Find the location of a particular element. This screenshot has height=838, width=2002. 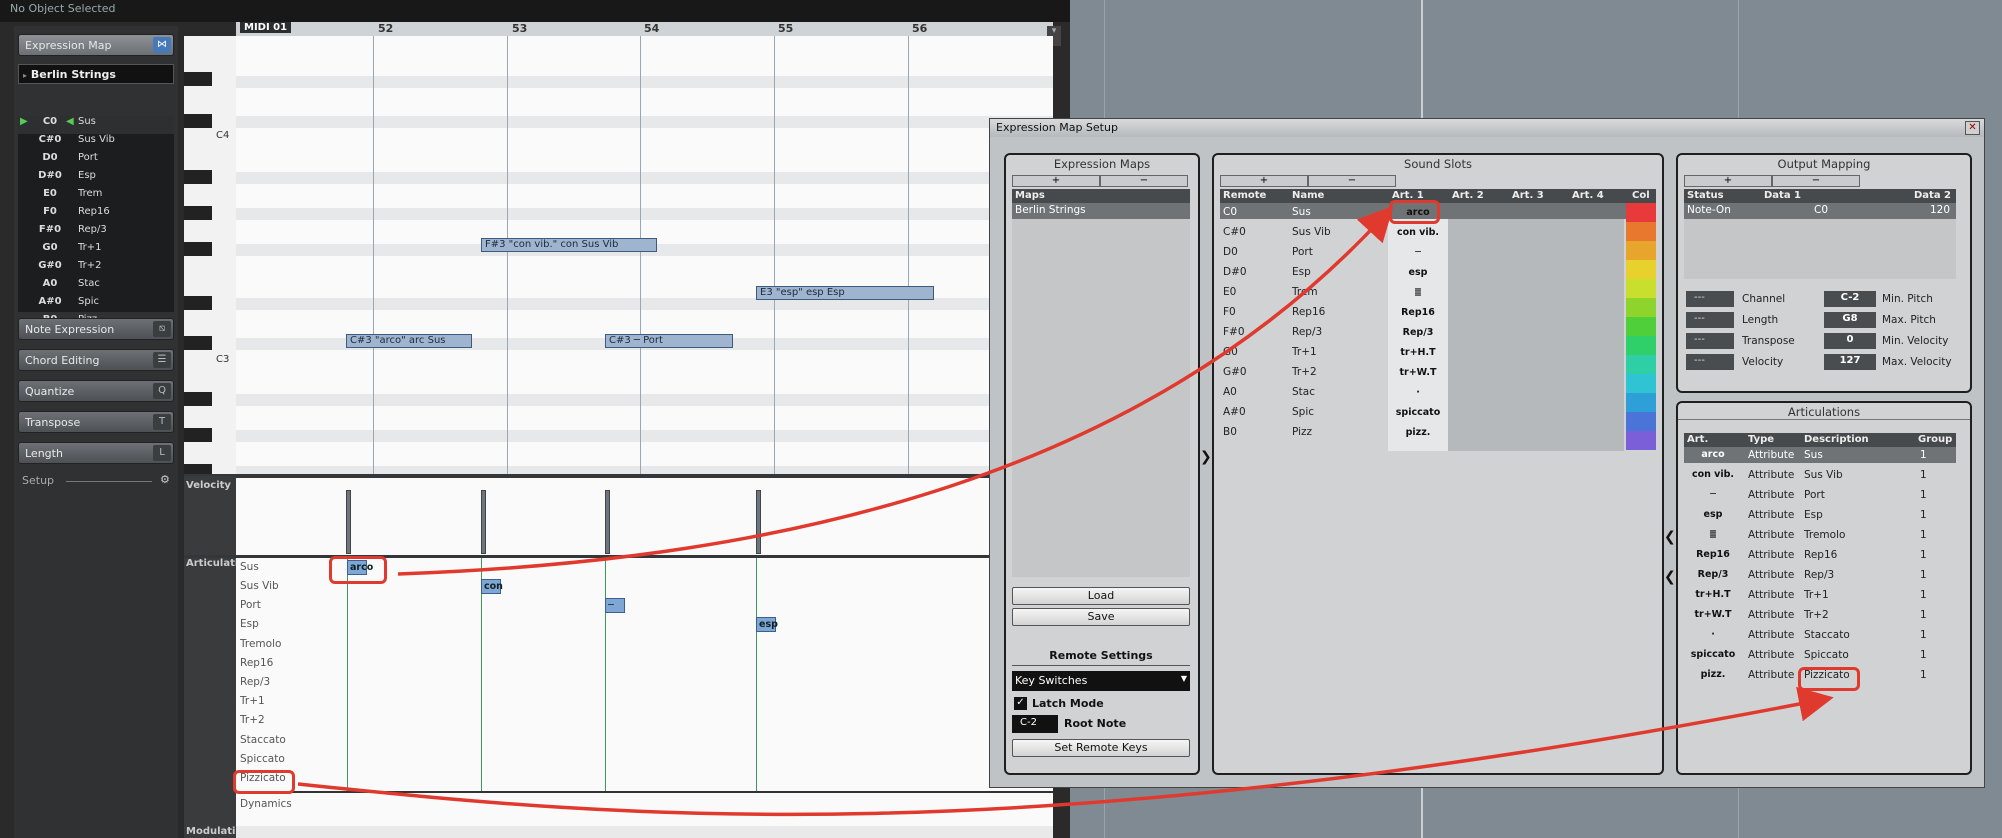

quantize-section: Quantize Q is located at coordinates (96, 391).